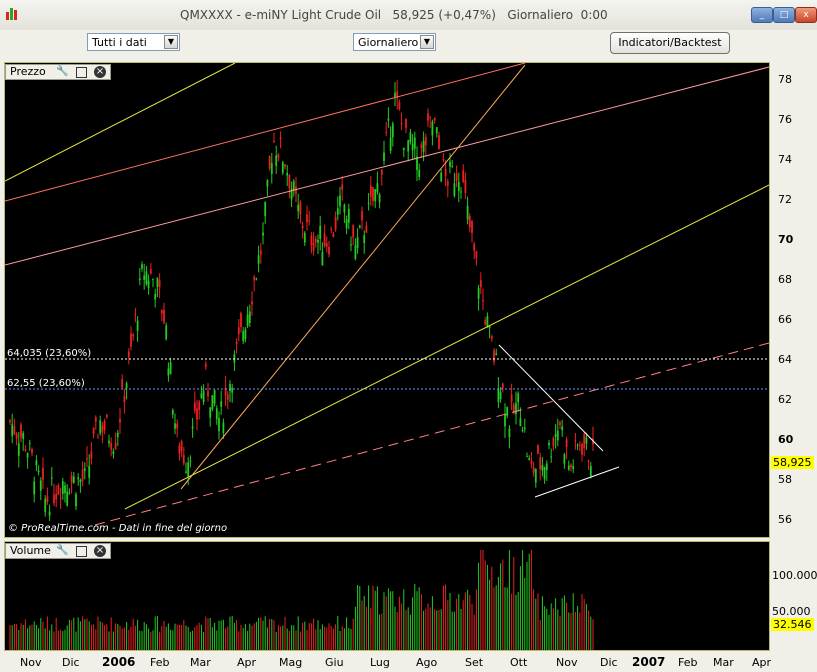 This screenshot has height=672, width=817. Describe the element at coordinates (133, 42) in the screenshot. I see `range-select: Tutti i dati ▼` at that location.